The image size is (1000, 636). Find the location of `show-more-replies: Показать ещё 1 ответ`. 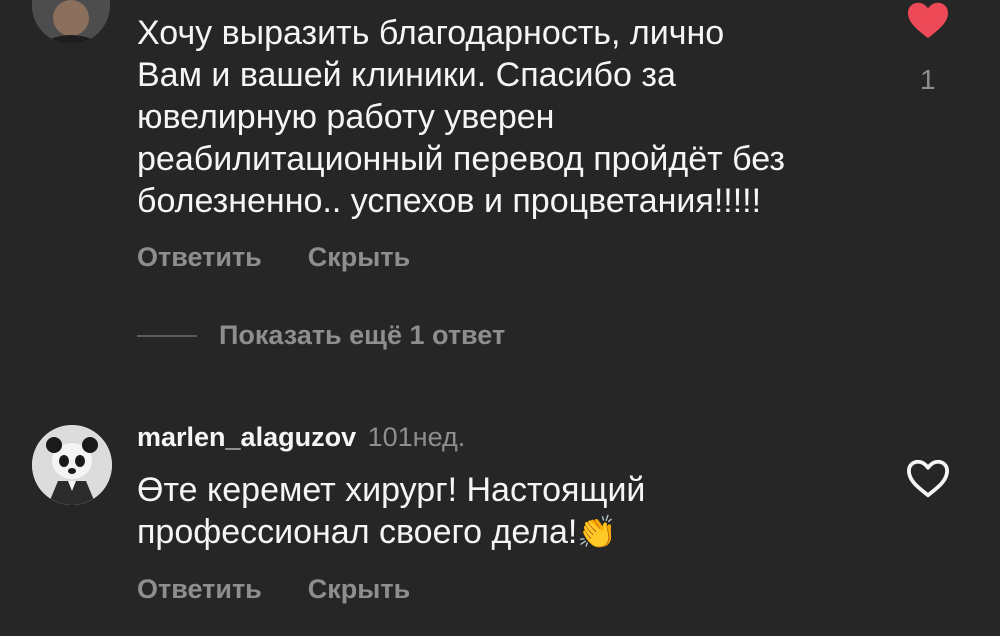

show-more-replies: Показать ещё 1 ответ is located at coordinates (321, 335).